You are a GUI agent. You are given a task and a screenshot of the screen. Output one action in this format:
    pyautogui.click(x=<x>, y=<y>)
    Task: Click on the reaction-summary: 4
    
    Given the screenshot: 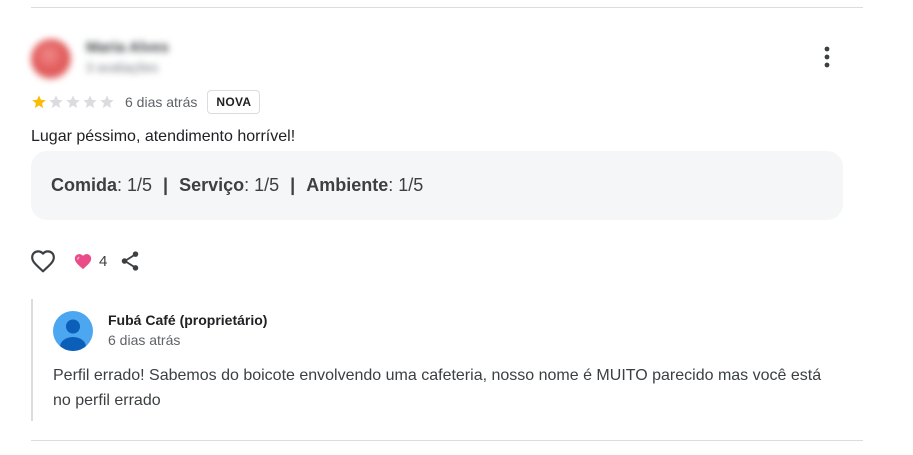 What is the action you would take?
    pyautogui.click(x=90, y=261)
    